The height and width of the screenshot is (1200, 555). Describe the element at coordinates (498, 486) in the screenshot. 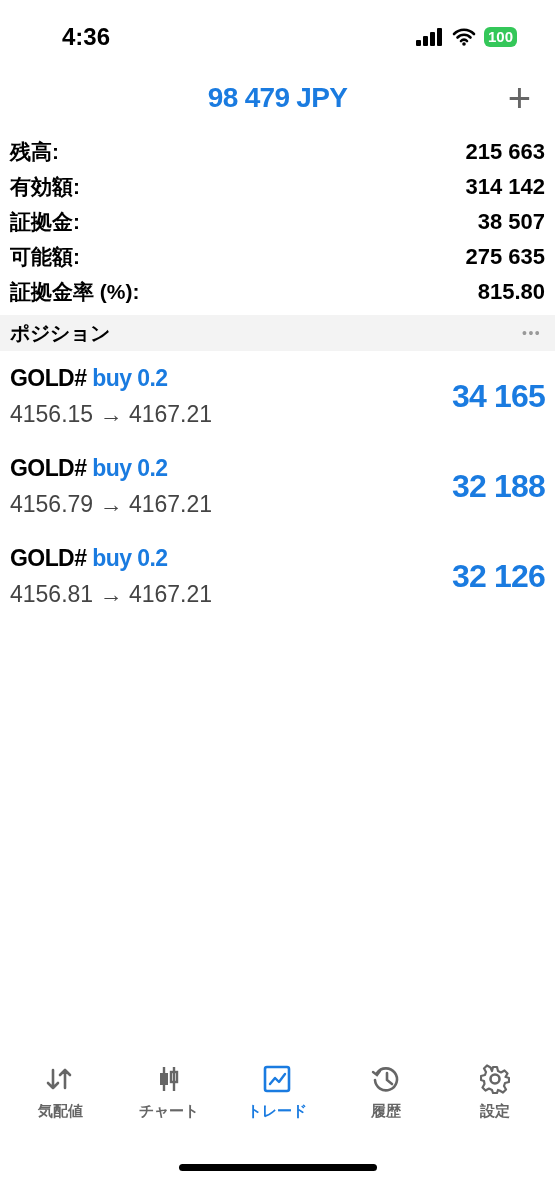

I see `position-profit: 32 188` at that location.